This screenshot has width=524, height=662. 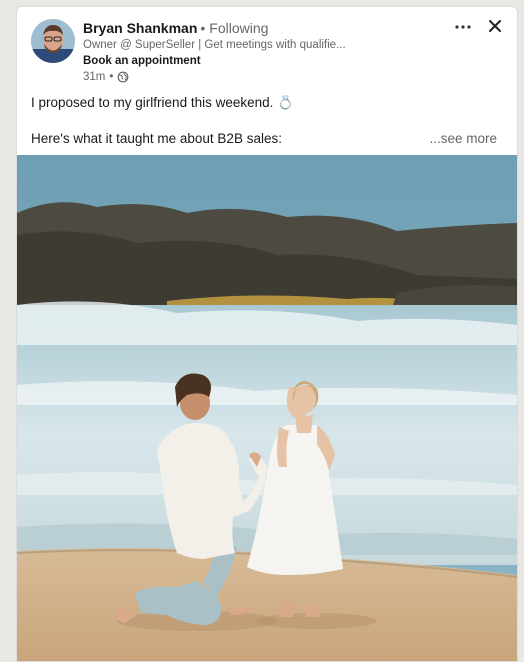 I want to click on more-options-button, so click(x=463, y=27).